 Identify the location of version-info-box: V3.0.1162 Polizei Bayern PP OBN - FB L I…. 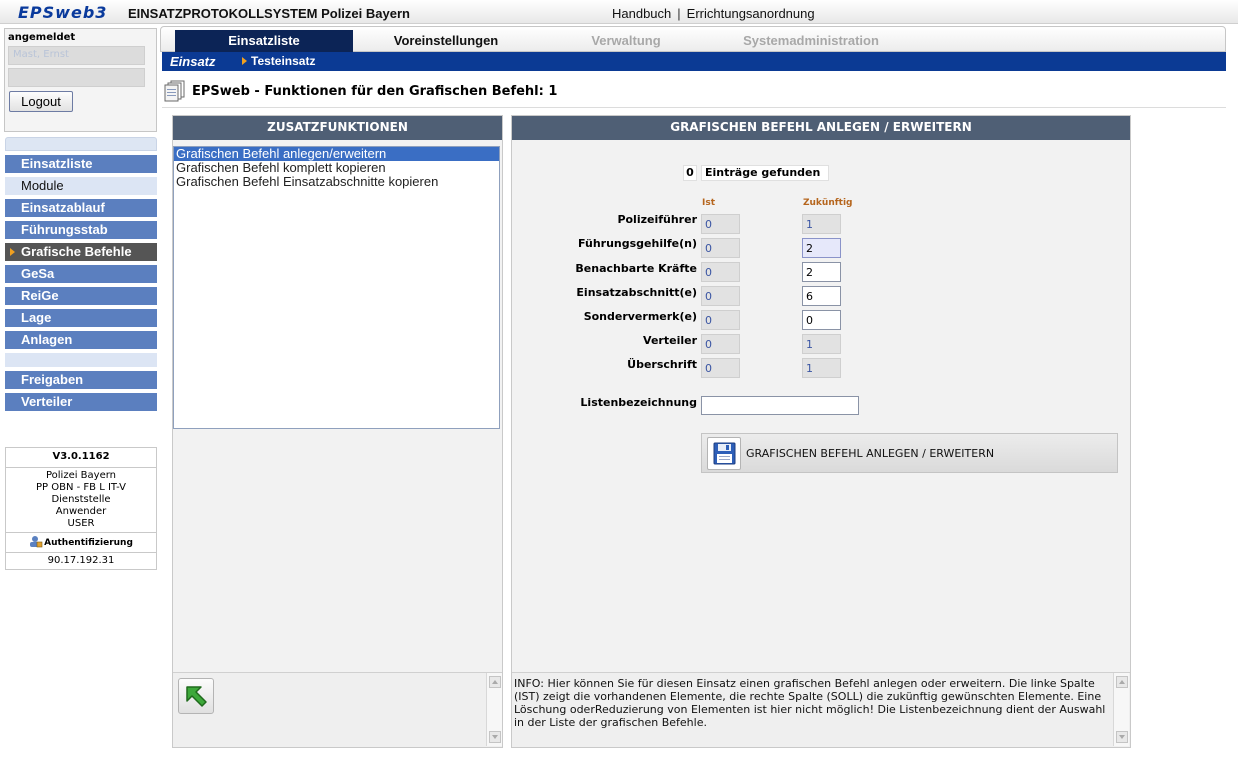
(81, 508).